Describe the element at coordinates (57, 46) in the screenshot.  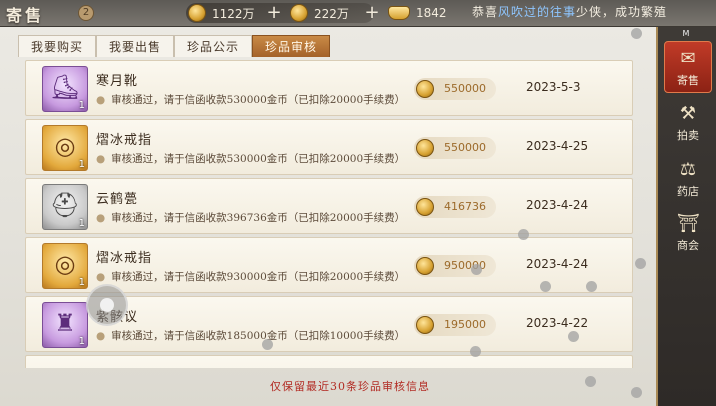
I see `tab-buy: 我要购买` at that location.